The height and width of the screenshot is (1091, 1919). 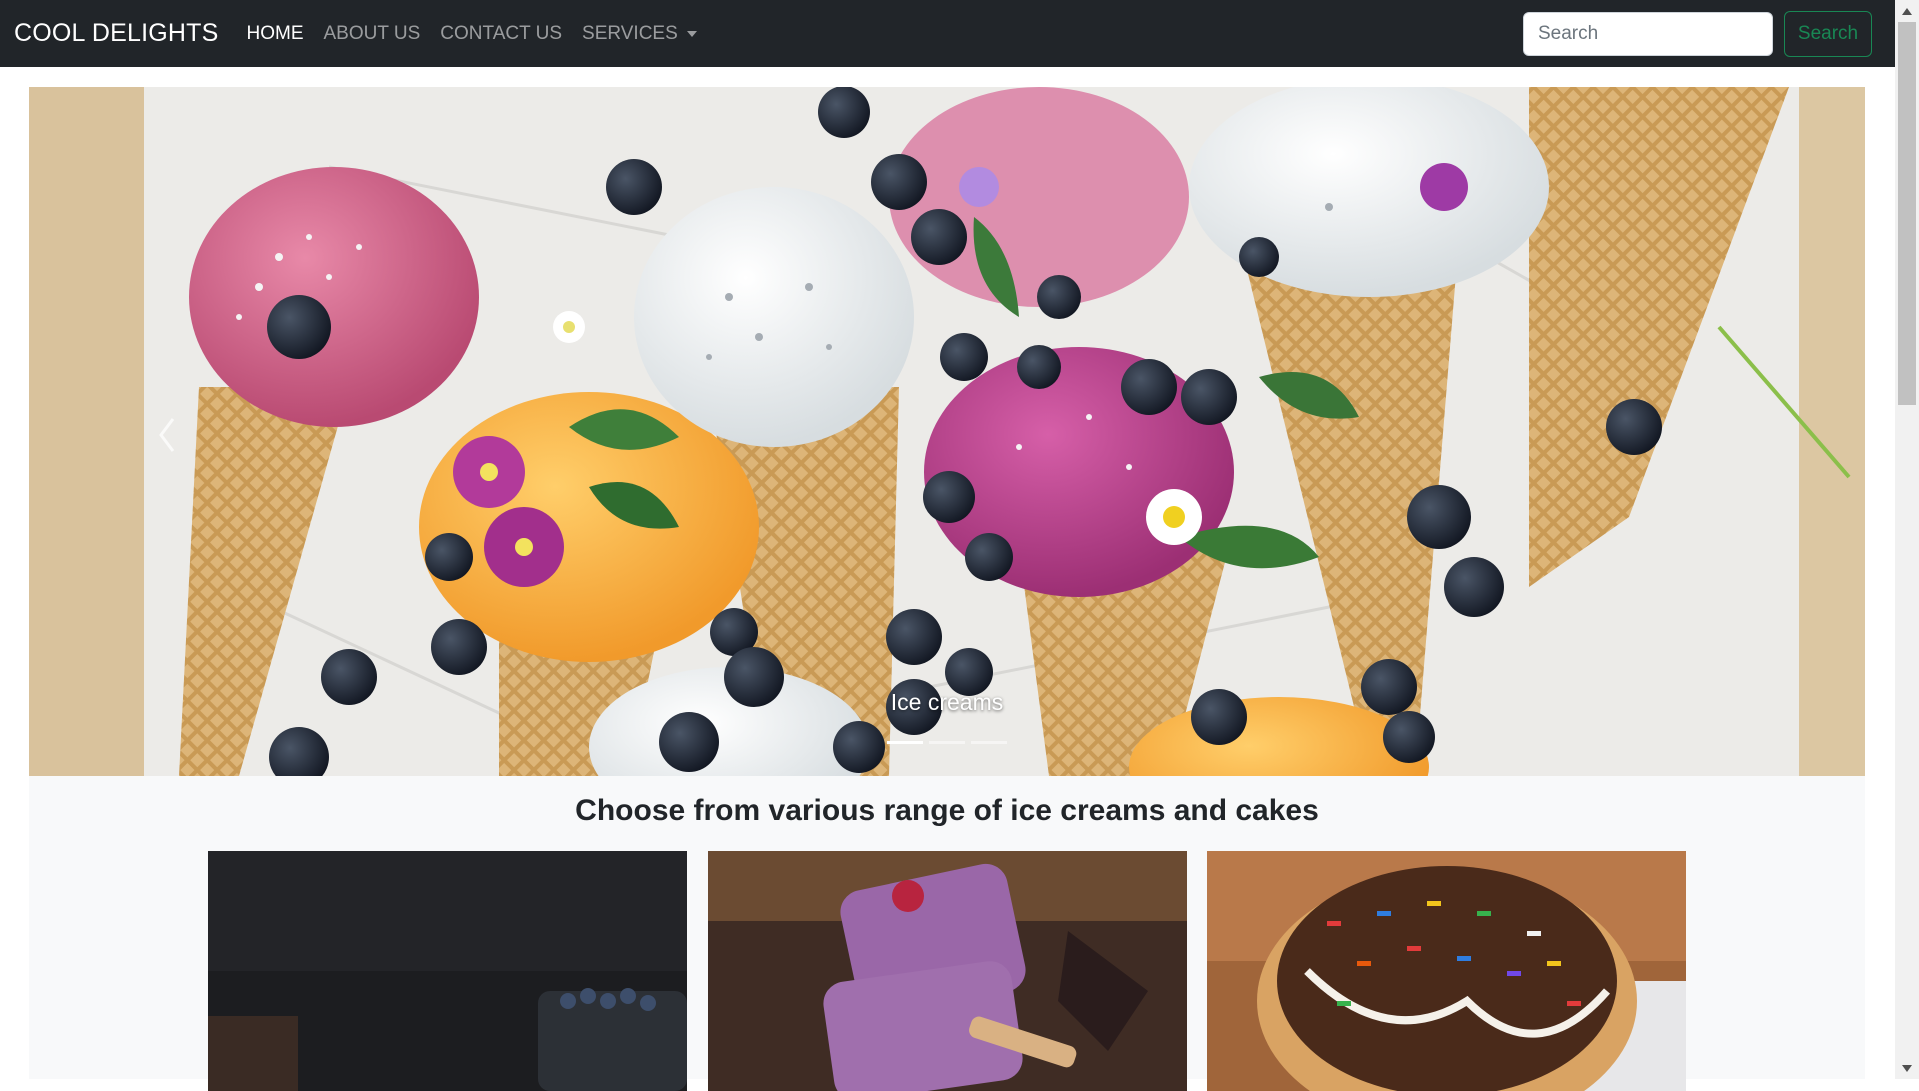 What do you see at coordinates (154, 431) in the screenshot?
I see `carousel-prev-control` at bounding box center [154, 431].